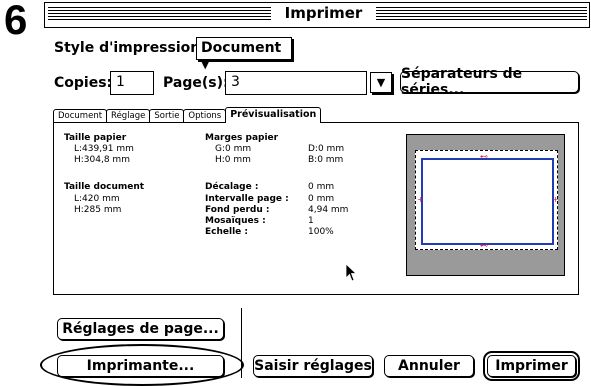 The image size is (591, 386). Describe the element at coordinates (235, 221) in the screenshot. I see `tiles-label: Mosaïques :` at that location.